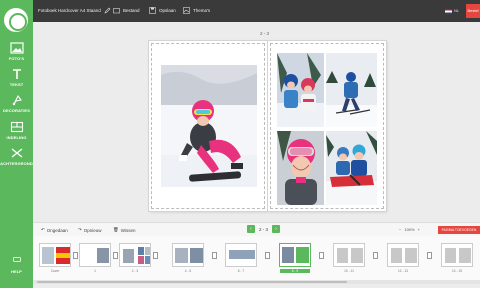  Describe the element at coordinates (16, 110) in the screenshot. I see `sidebar-item-label: DECORATIES` at that location.